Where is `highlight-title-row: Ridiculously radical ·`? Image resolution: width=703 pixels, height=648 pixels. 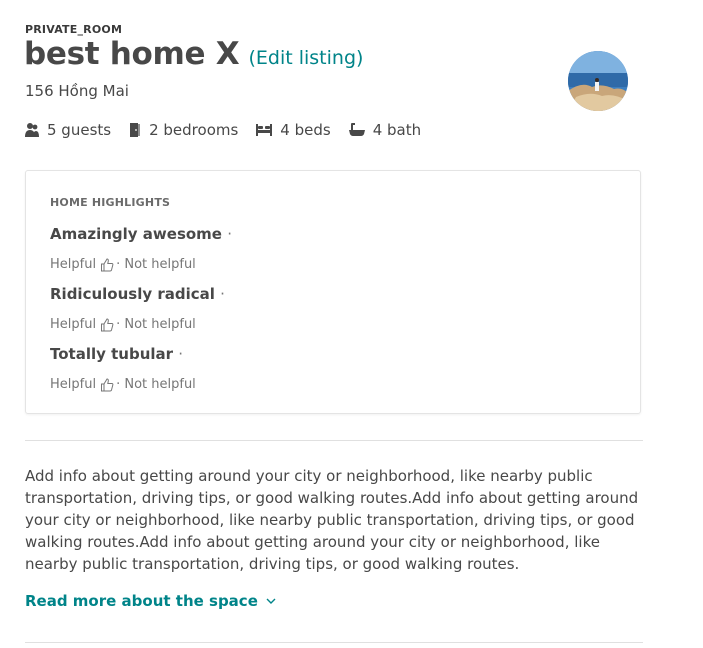 highlight-title-row: Ridiculously radical · is located at coordinates (137, 294).